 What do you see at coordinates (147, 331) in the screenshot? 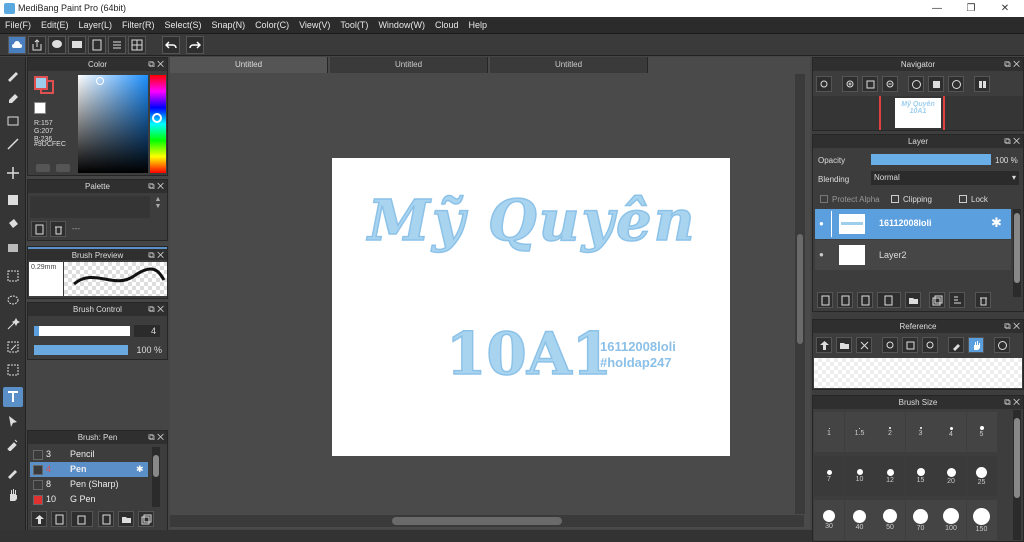
I see `brush-size-value: 4` at bounding box center [147, 331].